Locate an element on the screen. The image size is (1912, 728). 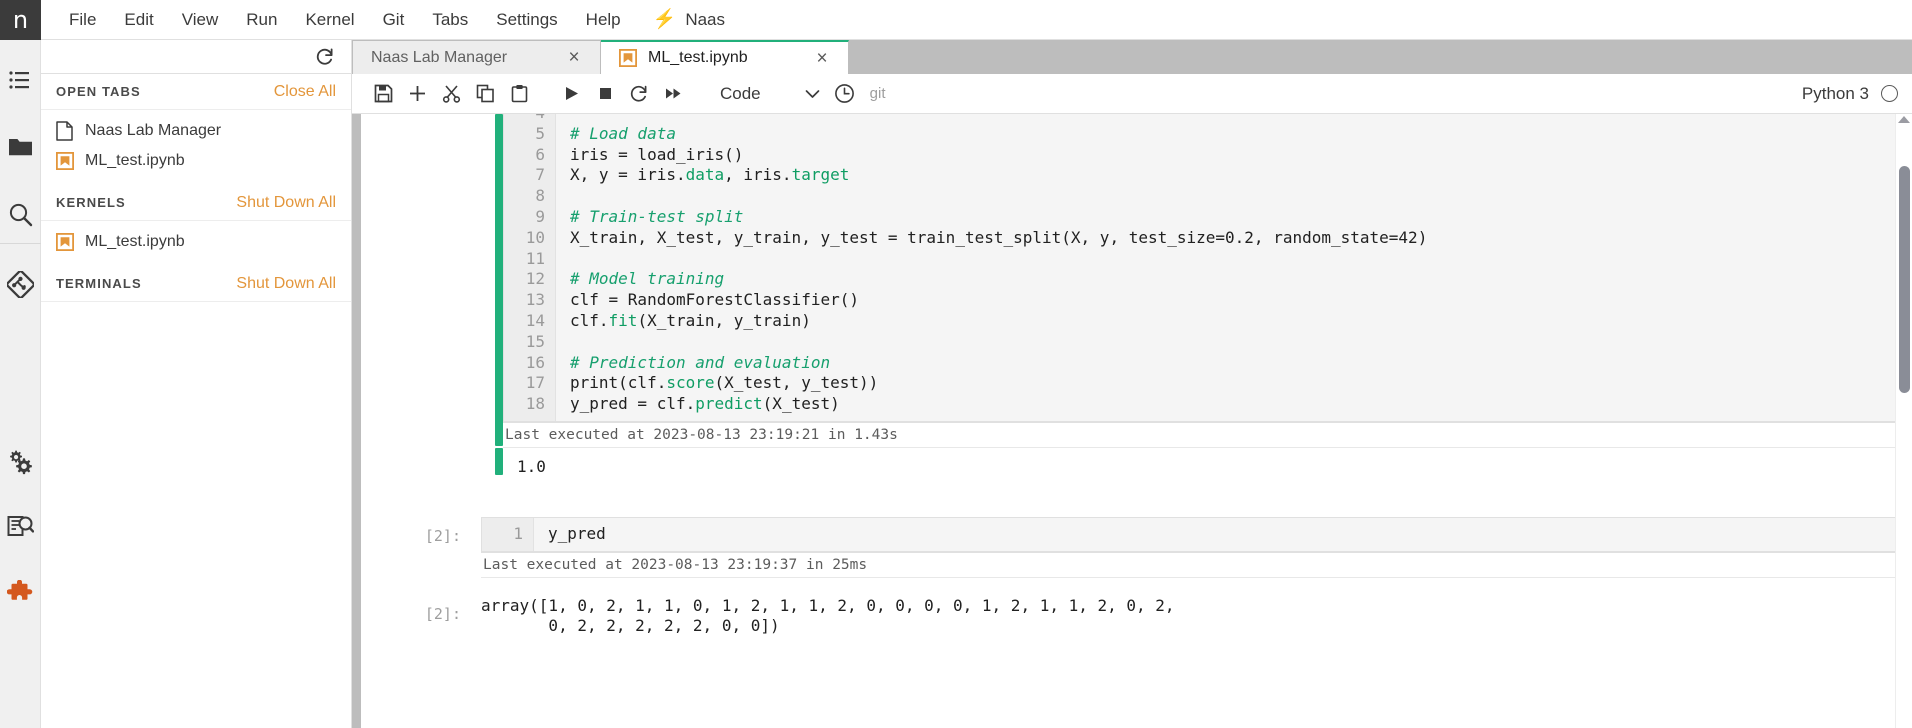
menu-help: Help is located at coordinates (603, 20).